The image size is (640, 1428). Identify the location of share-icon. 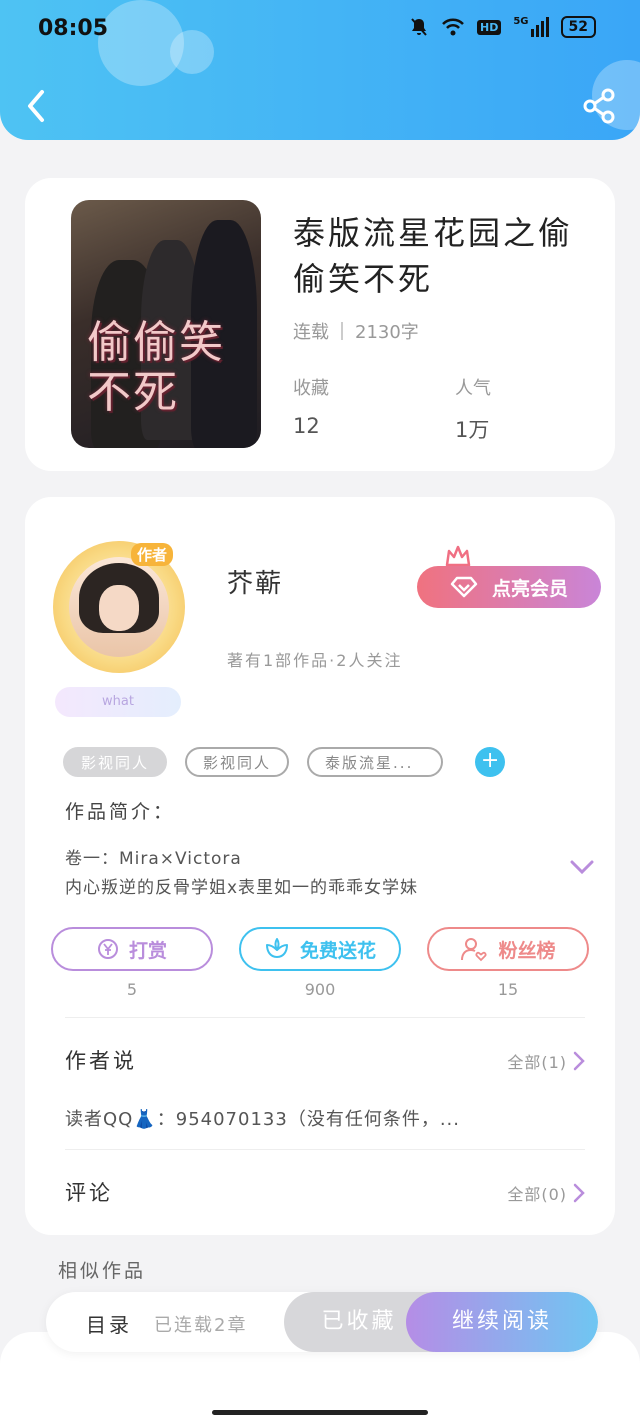
(599, 106).